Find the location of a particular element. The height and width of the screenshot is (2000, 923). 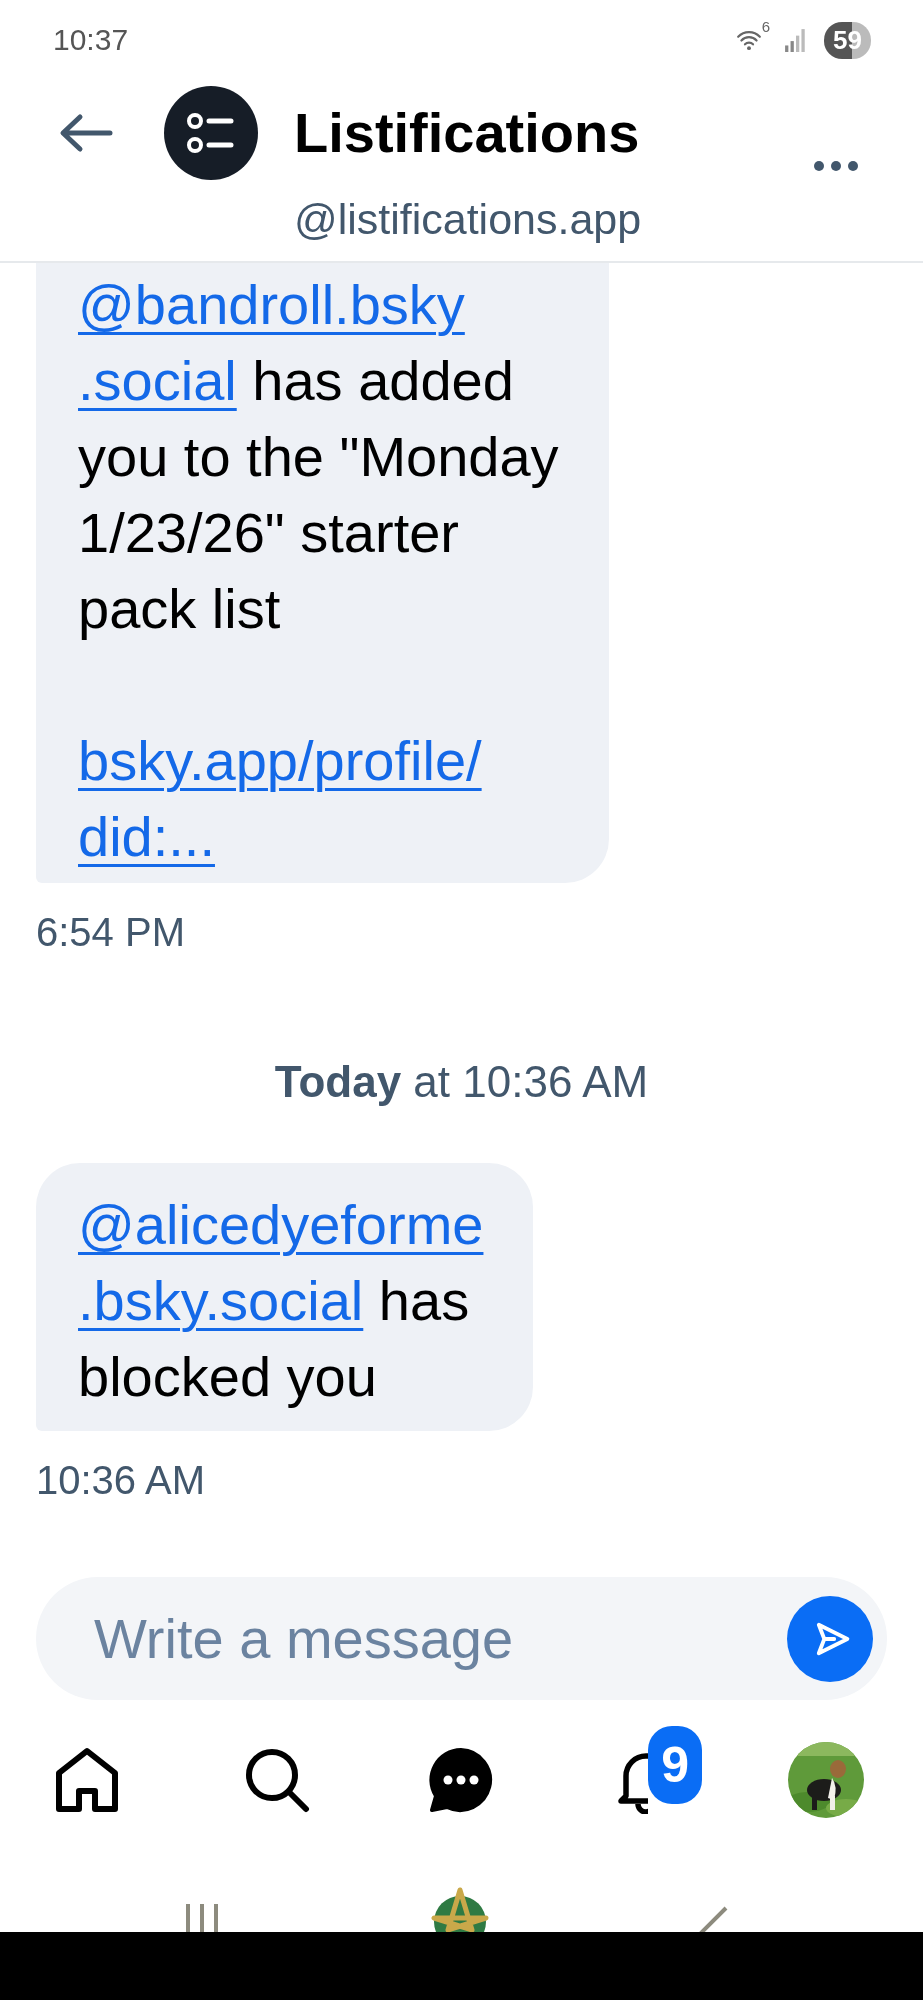

message-text: pack list is located at coordinates (179, 608).